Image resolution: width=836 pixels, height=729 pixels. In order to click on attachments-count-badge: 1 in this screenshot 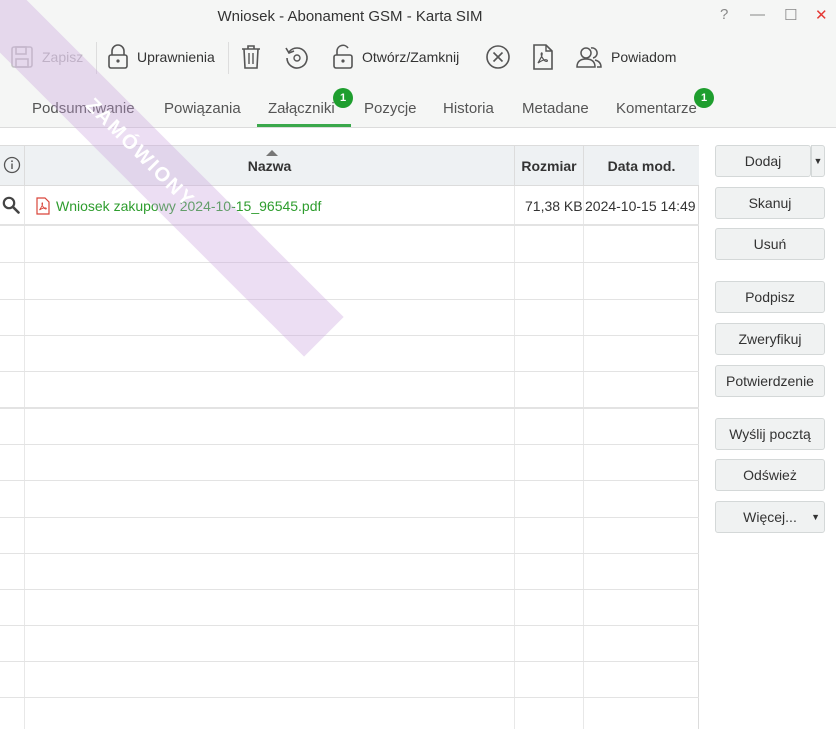, I will do `click(343, 98)`.